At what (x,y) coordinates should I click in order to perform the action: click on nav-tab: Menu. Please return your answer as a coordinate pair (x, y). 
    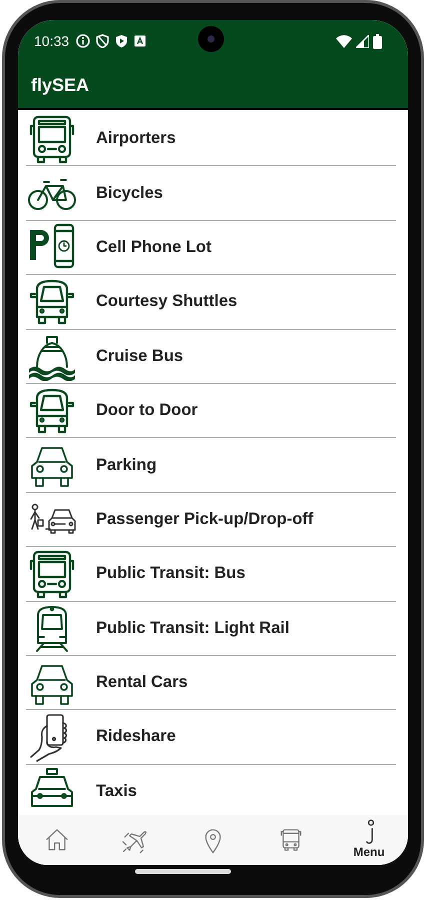
    Looking at the image, I should click on (369, 840).